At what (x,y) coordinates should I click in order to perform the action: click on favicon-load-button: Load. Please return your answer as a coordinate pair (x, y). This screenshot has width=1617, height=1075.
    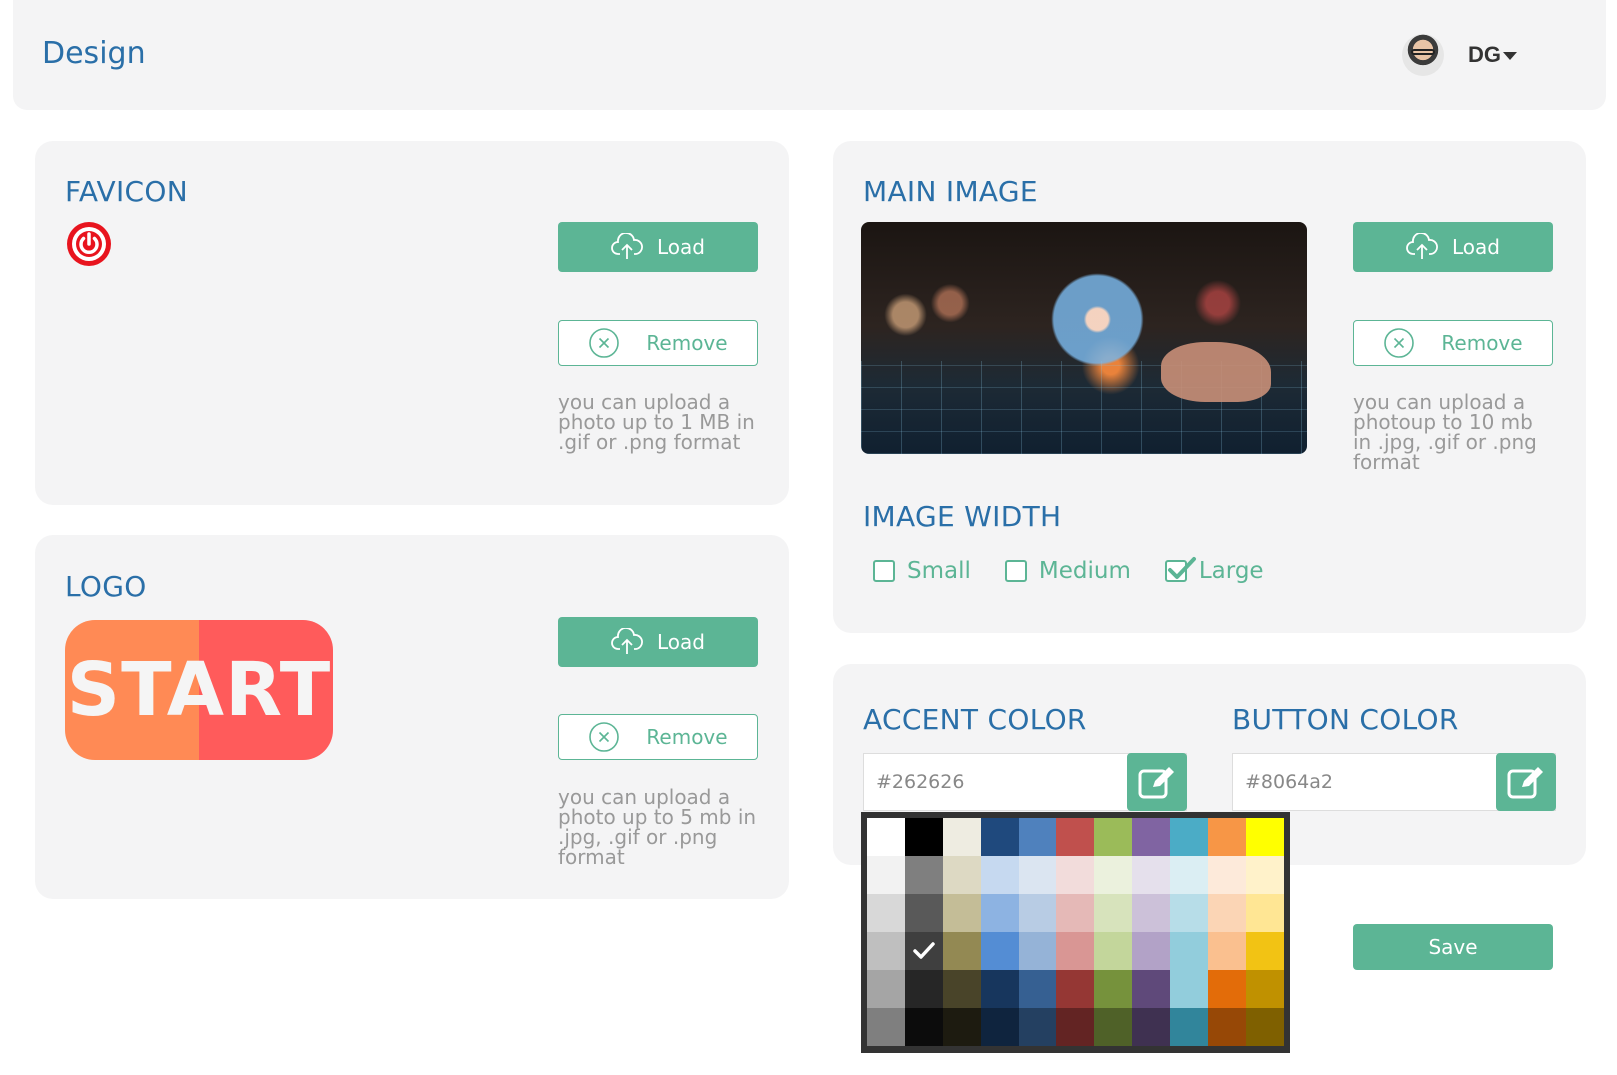
    Looking at the image, I should click on (658, 247).